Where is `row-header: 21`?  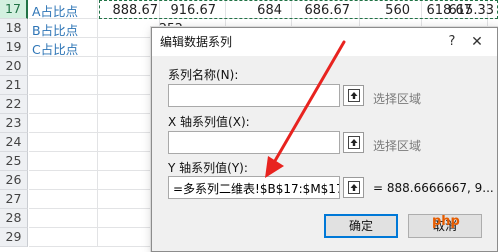 row-header: 21 is located at coordinates (14, 85).